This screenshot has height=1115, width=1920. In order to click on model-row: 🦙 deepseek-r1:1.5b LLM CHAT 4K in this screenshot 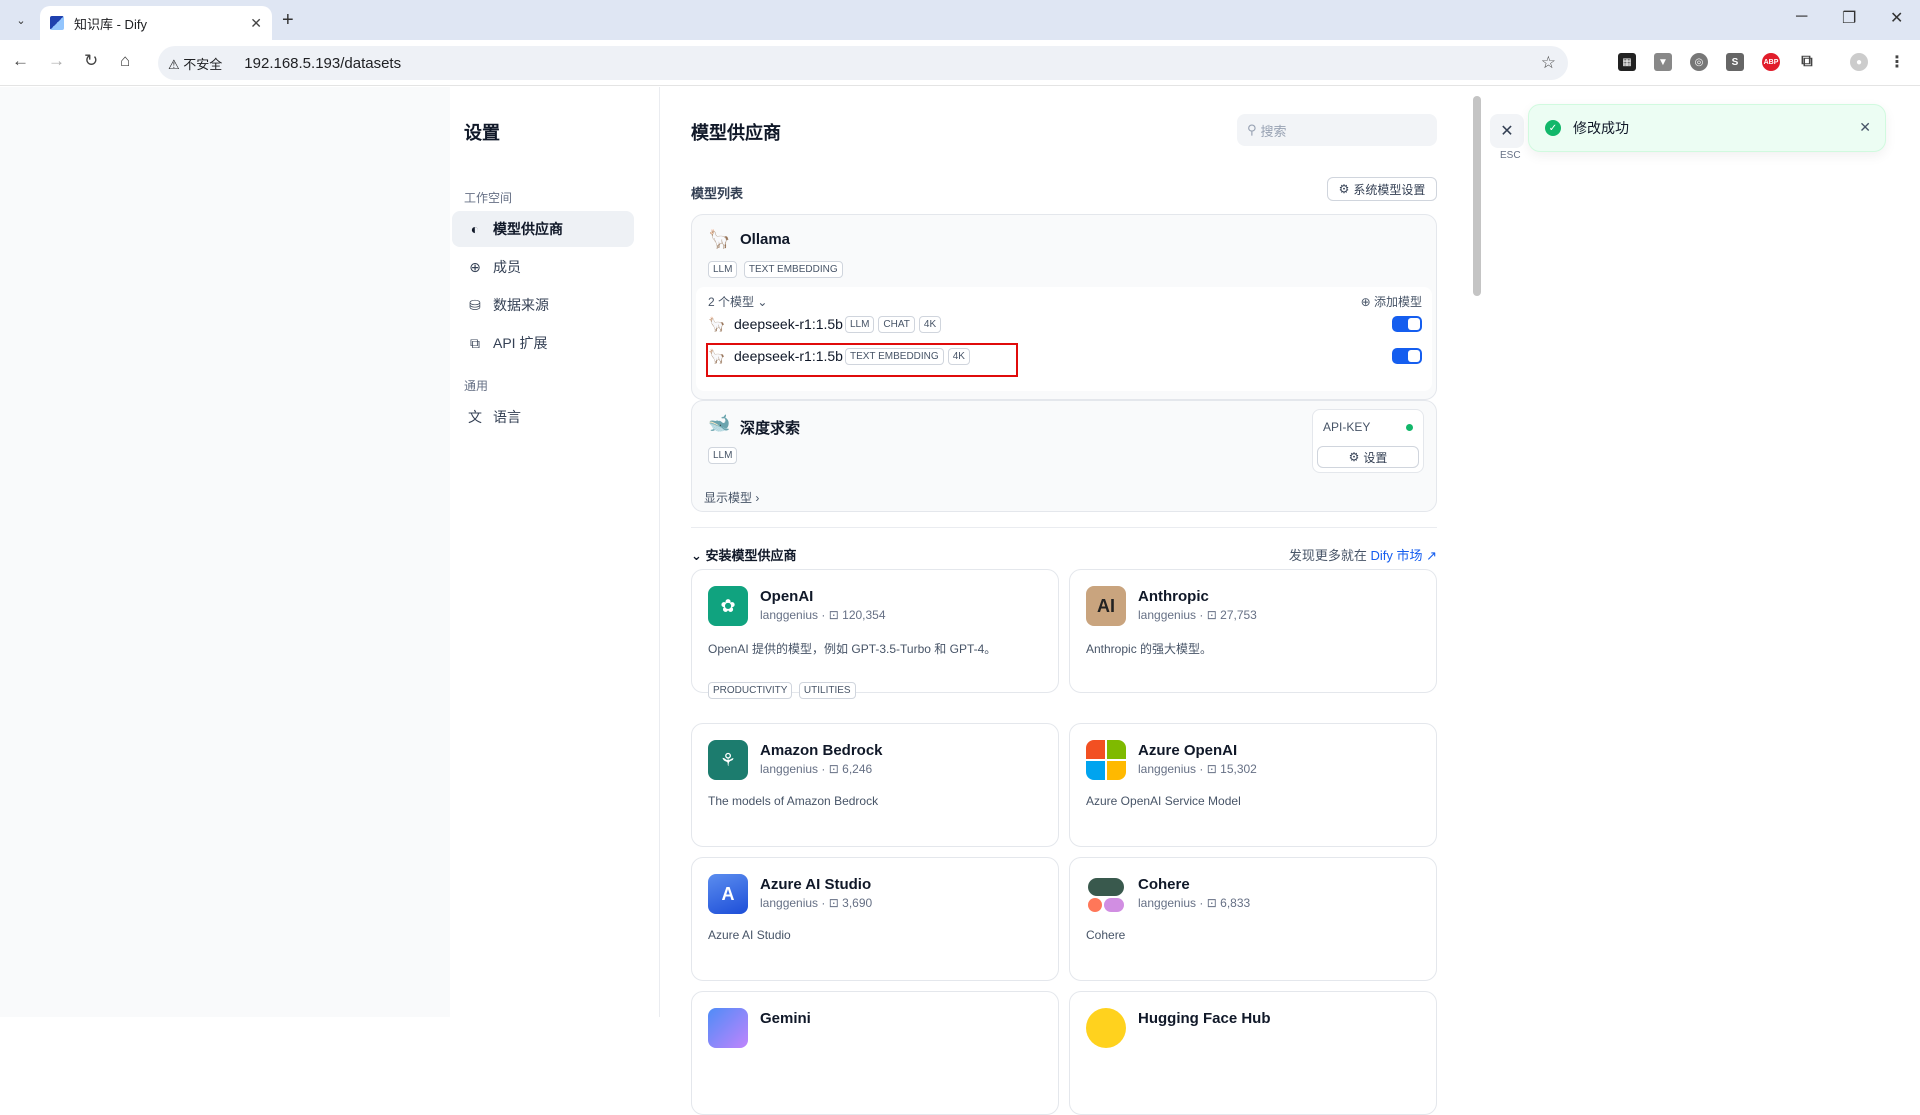, I will do `click(825, 324)`.